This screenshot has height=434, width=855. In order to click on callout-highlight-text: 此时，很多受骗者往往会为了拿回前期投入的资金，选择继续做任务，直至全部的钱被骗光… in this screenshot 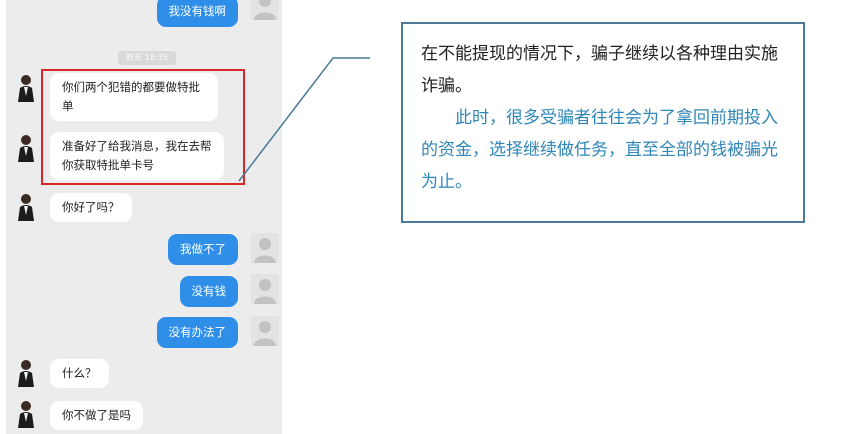, I will do `click(599, 150)`.